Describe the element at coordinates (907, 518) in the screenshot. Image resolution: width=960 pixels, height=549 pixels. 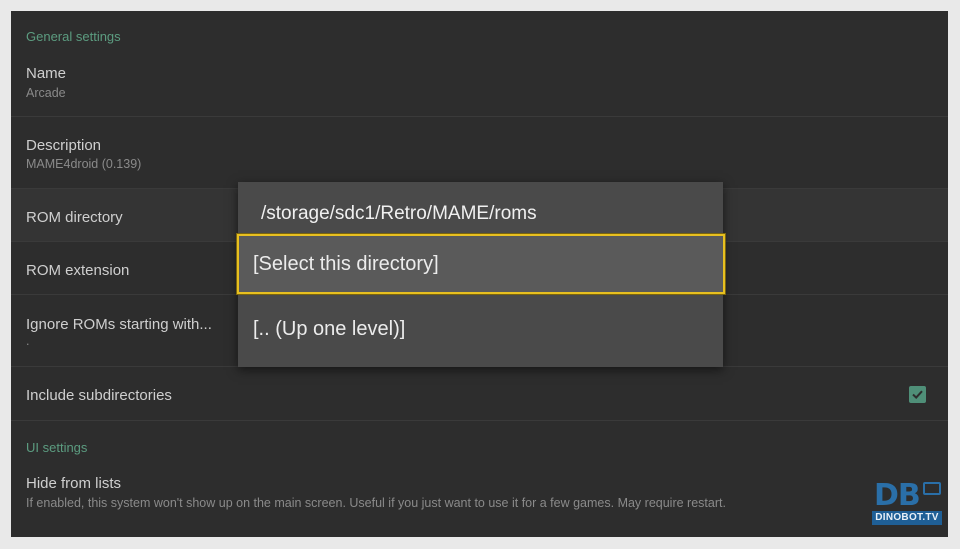
I see `watermark-text: DINOBOT.TV` at that location.